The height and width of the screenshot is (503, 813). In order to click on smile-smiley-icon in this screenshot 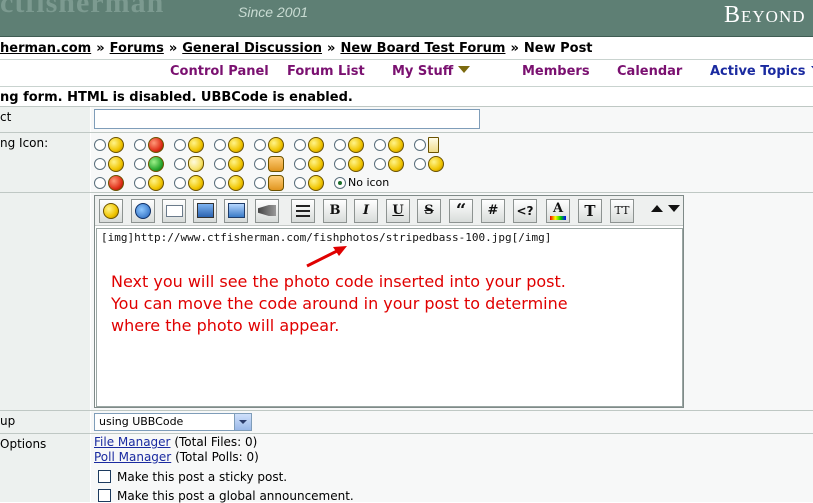, I will do `click(396, 145)`.